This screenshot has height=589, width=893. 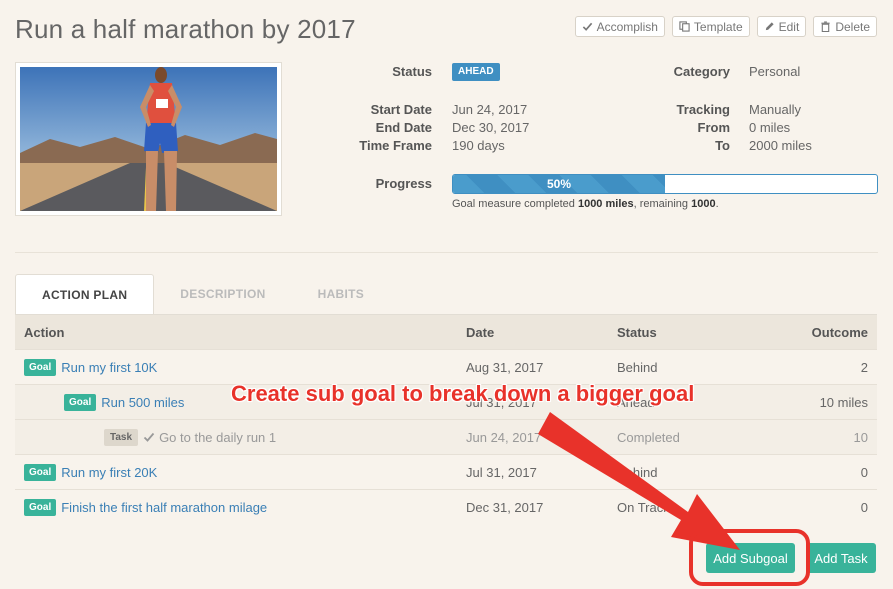 What do you see at coordinates (825, 26) in the screenshot?
I see `trash-icon` at bounding box center [825, 26].